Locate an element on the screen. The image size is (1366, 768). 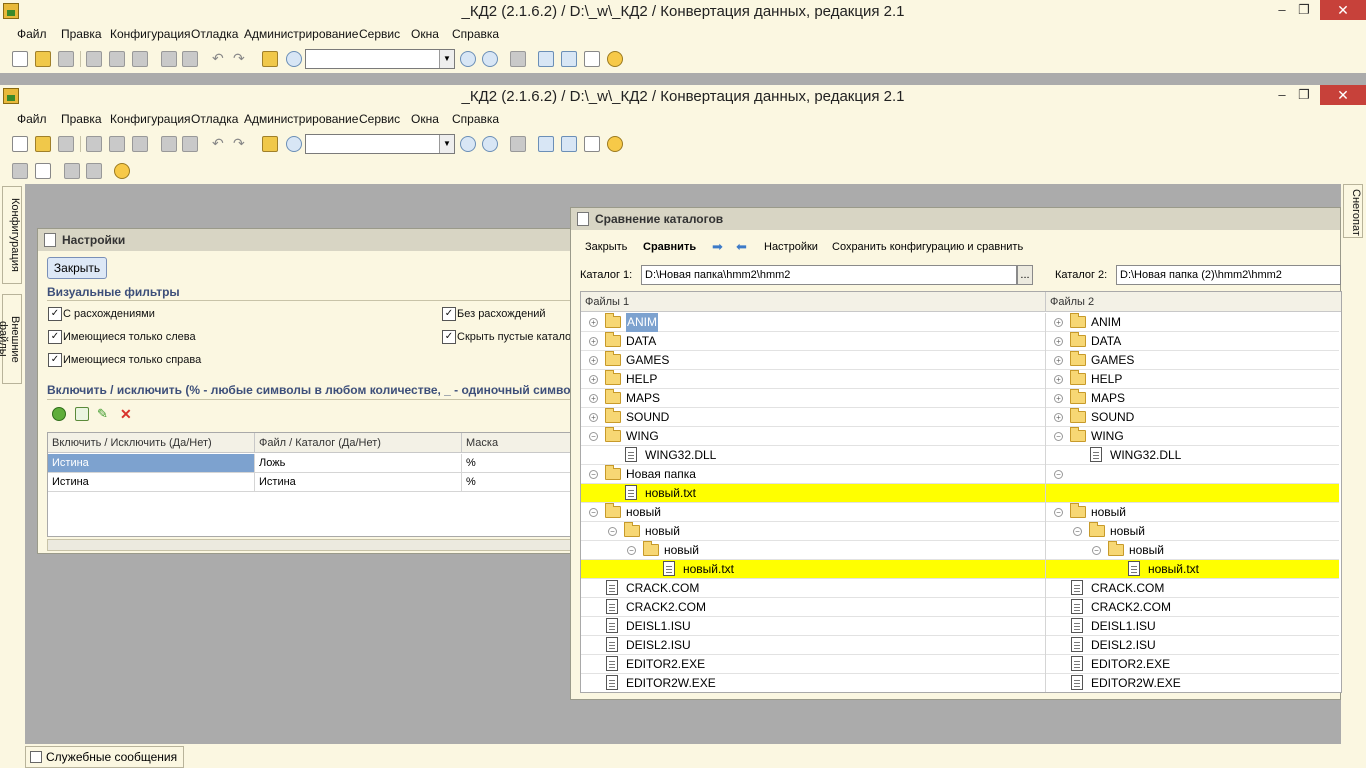
tree-cell-right: новый.txt is located at coordinates (1193, 569).